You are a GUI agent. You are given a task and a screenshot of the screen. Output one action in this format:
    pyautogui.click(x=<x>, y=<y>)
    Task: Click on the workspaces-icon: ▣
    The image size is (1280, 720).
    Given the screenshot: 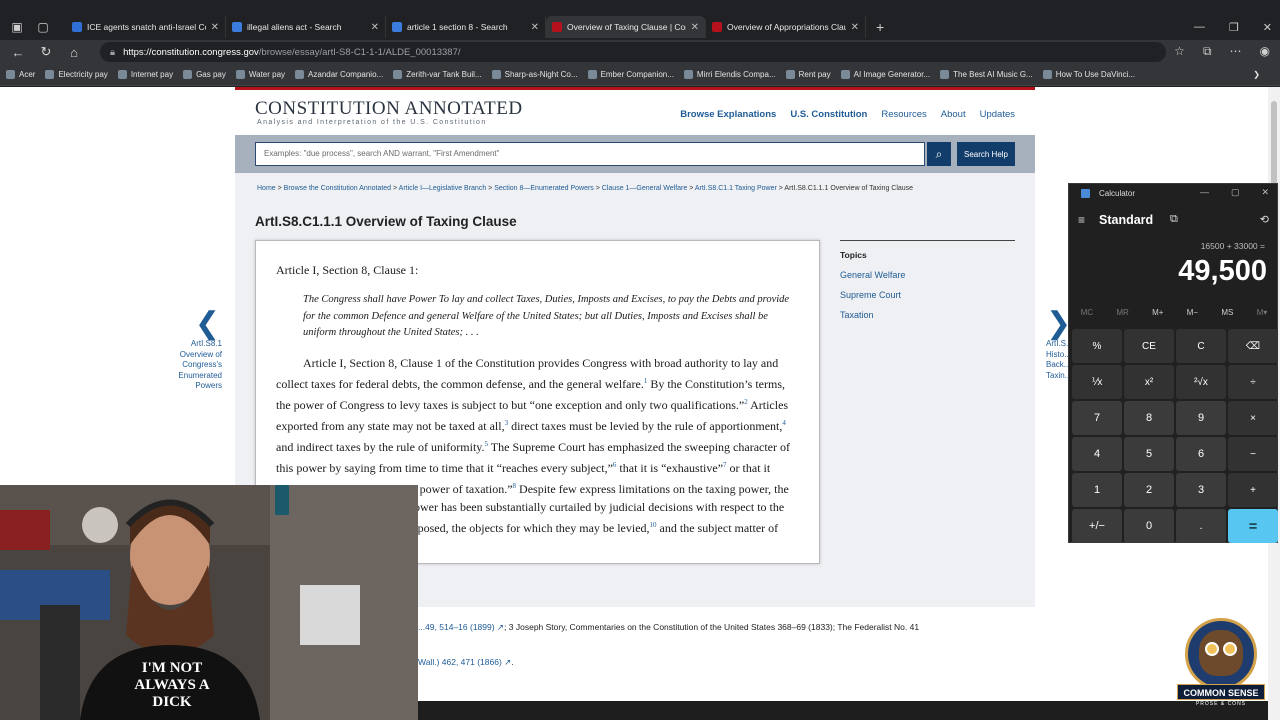 What is the action you would take?
    pyautogui.click(x=17, y=27)
    